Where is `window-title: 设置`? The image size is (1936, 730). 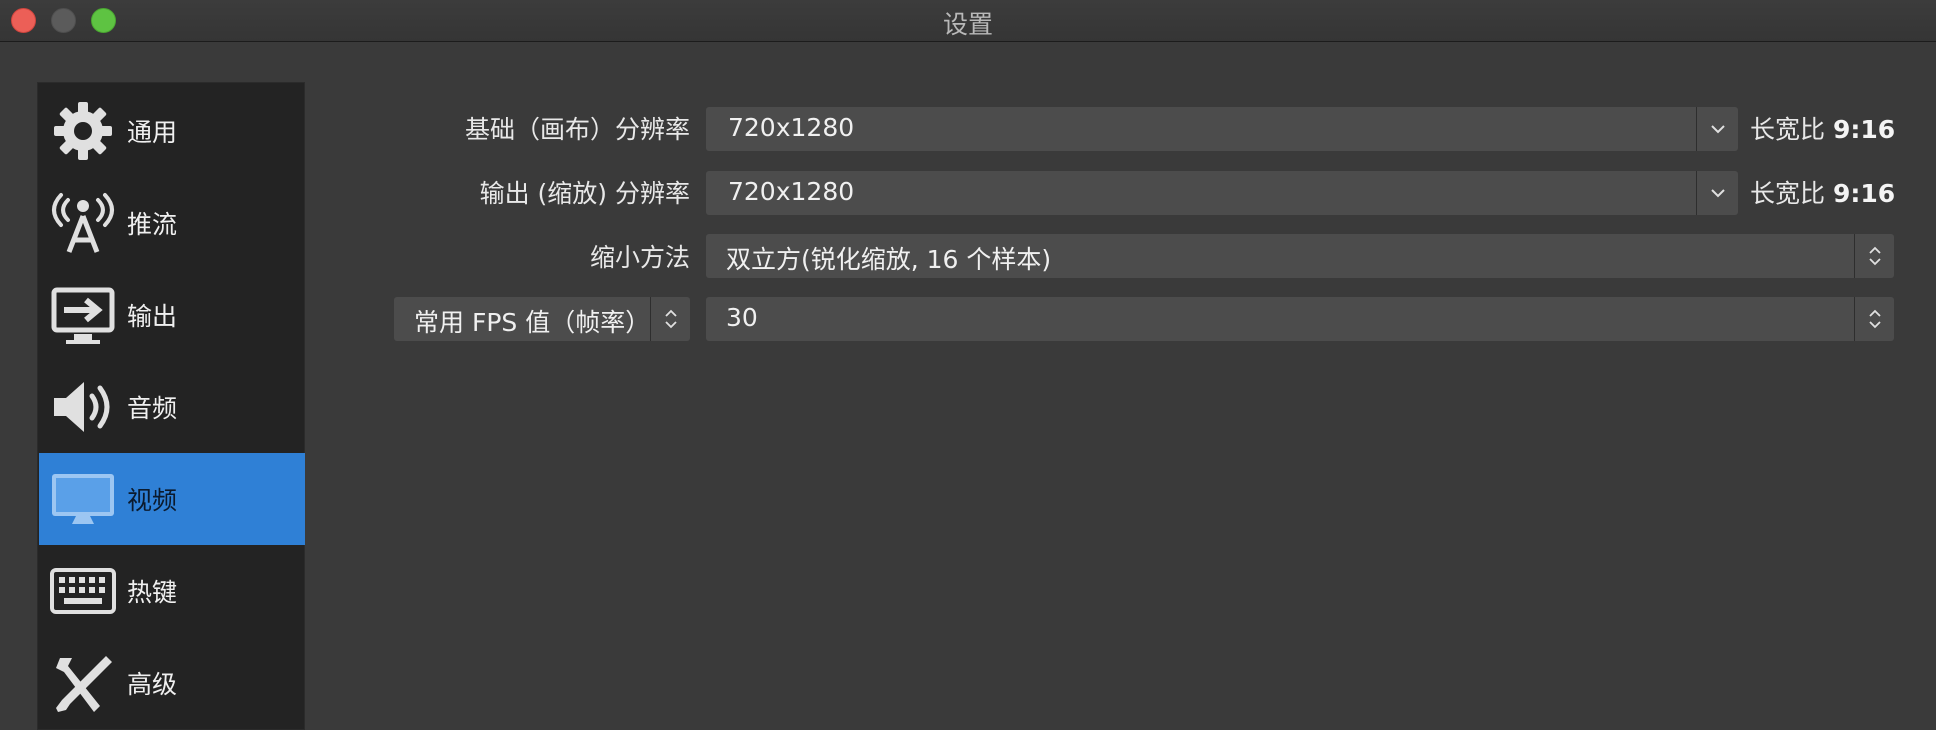
window-title: 设置 is located at coordinates (967, 24).